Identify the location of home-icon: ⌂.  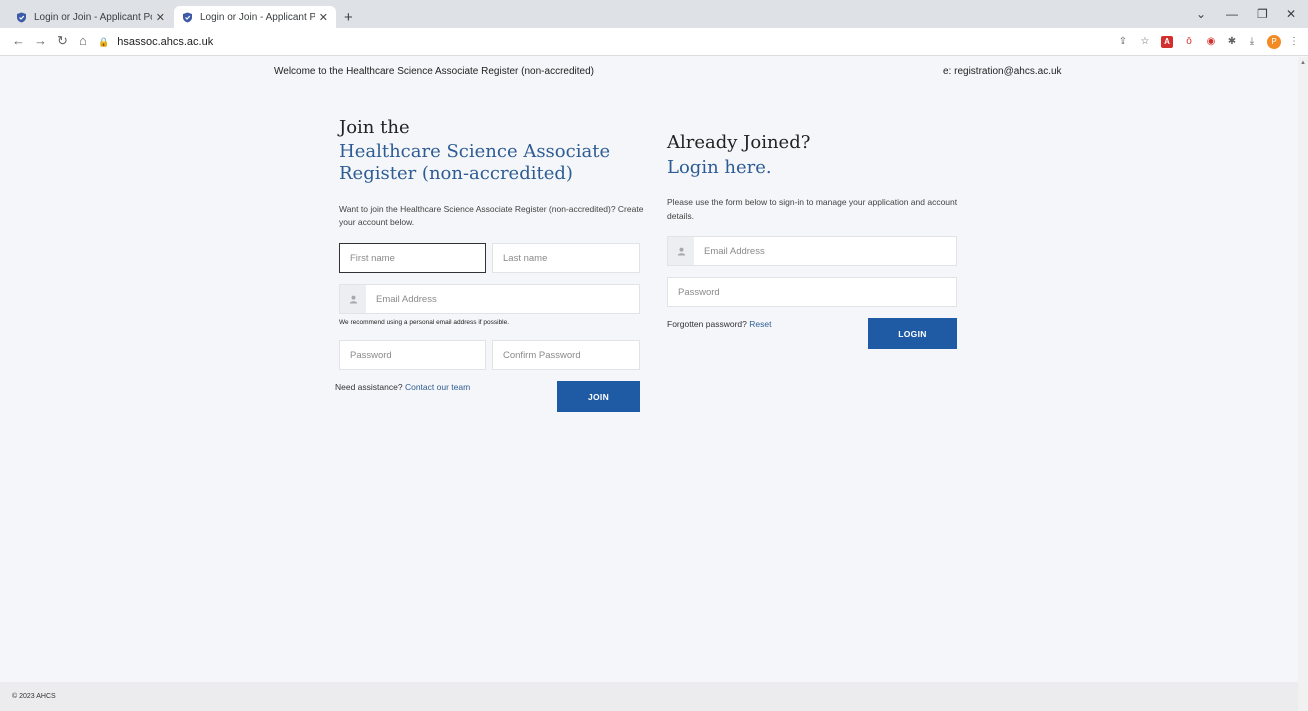
(83, 40).